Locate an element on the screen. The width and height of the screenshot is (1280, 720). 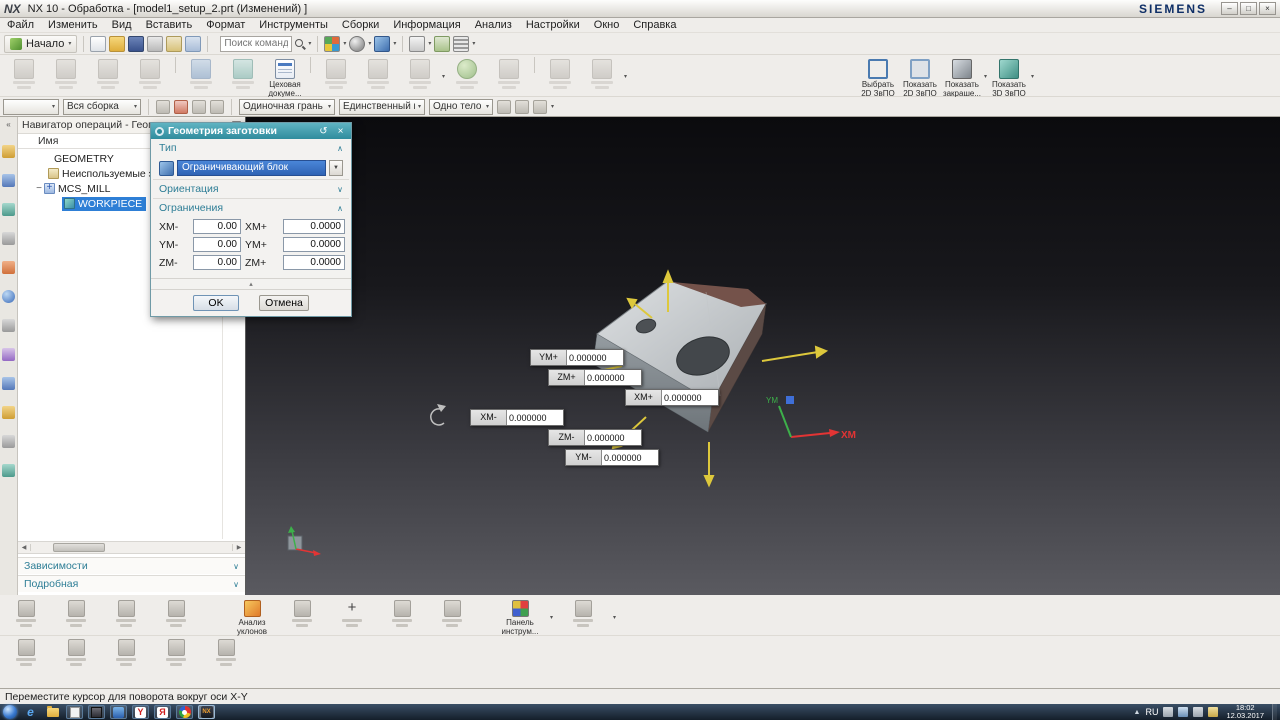
collapse-expander-icon: − is located at coordinates (39, 188).